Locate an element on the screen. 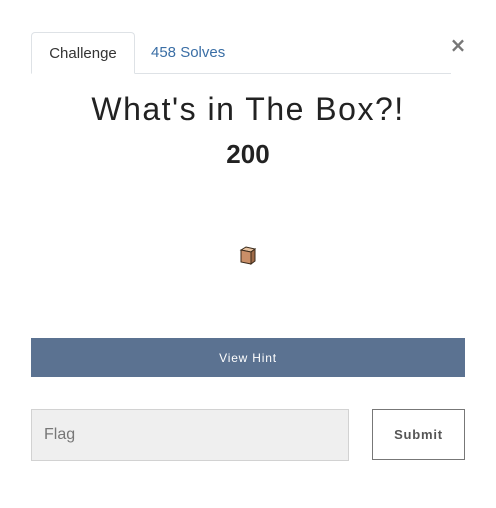  tab-challenge-label: Challenge is located at coordinates (83, 53).